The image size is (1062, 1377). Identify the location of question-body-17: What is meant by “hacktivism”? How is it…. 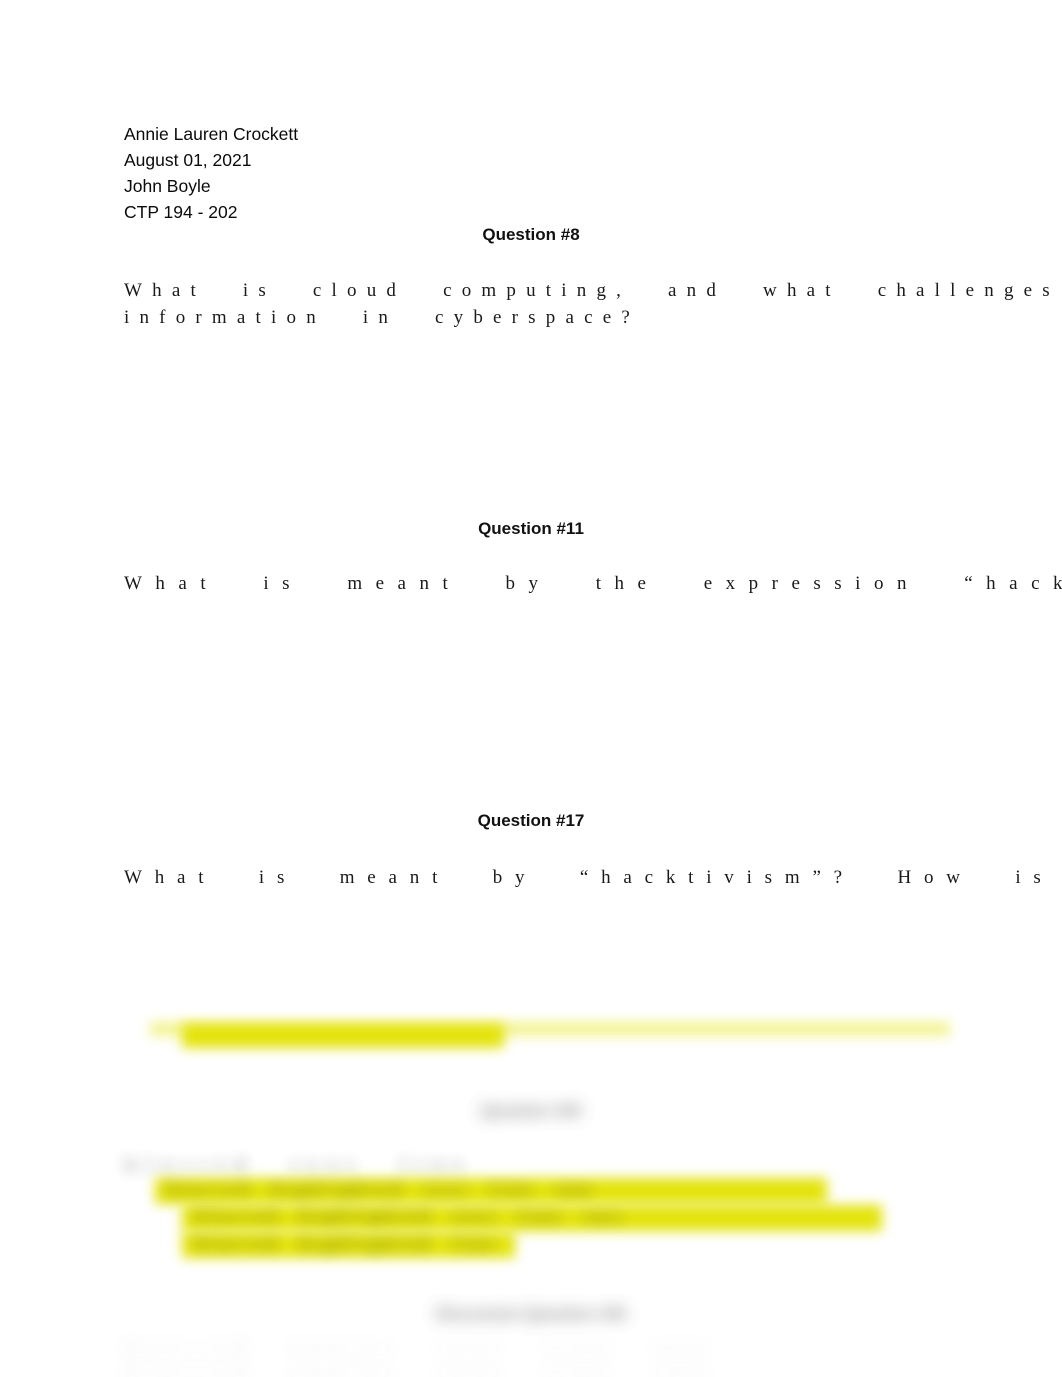
(593, 877).